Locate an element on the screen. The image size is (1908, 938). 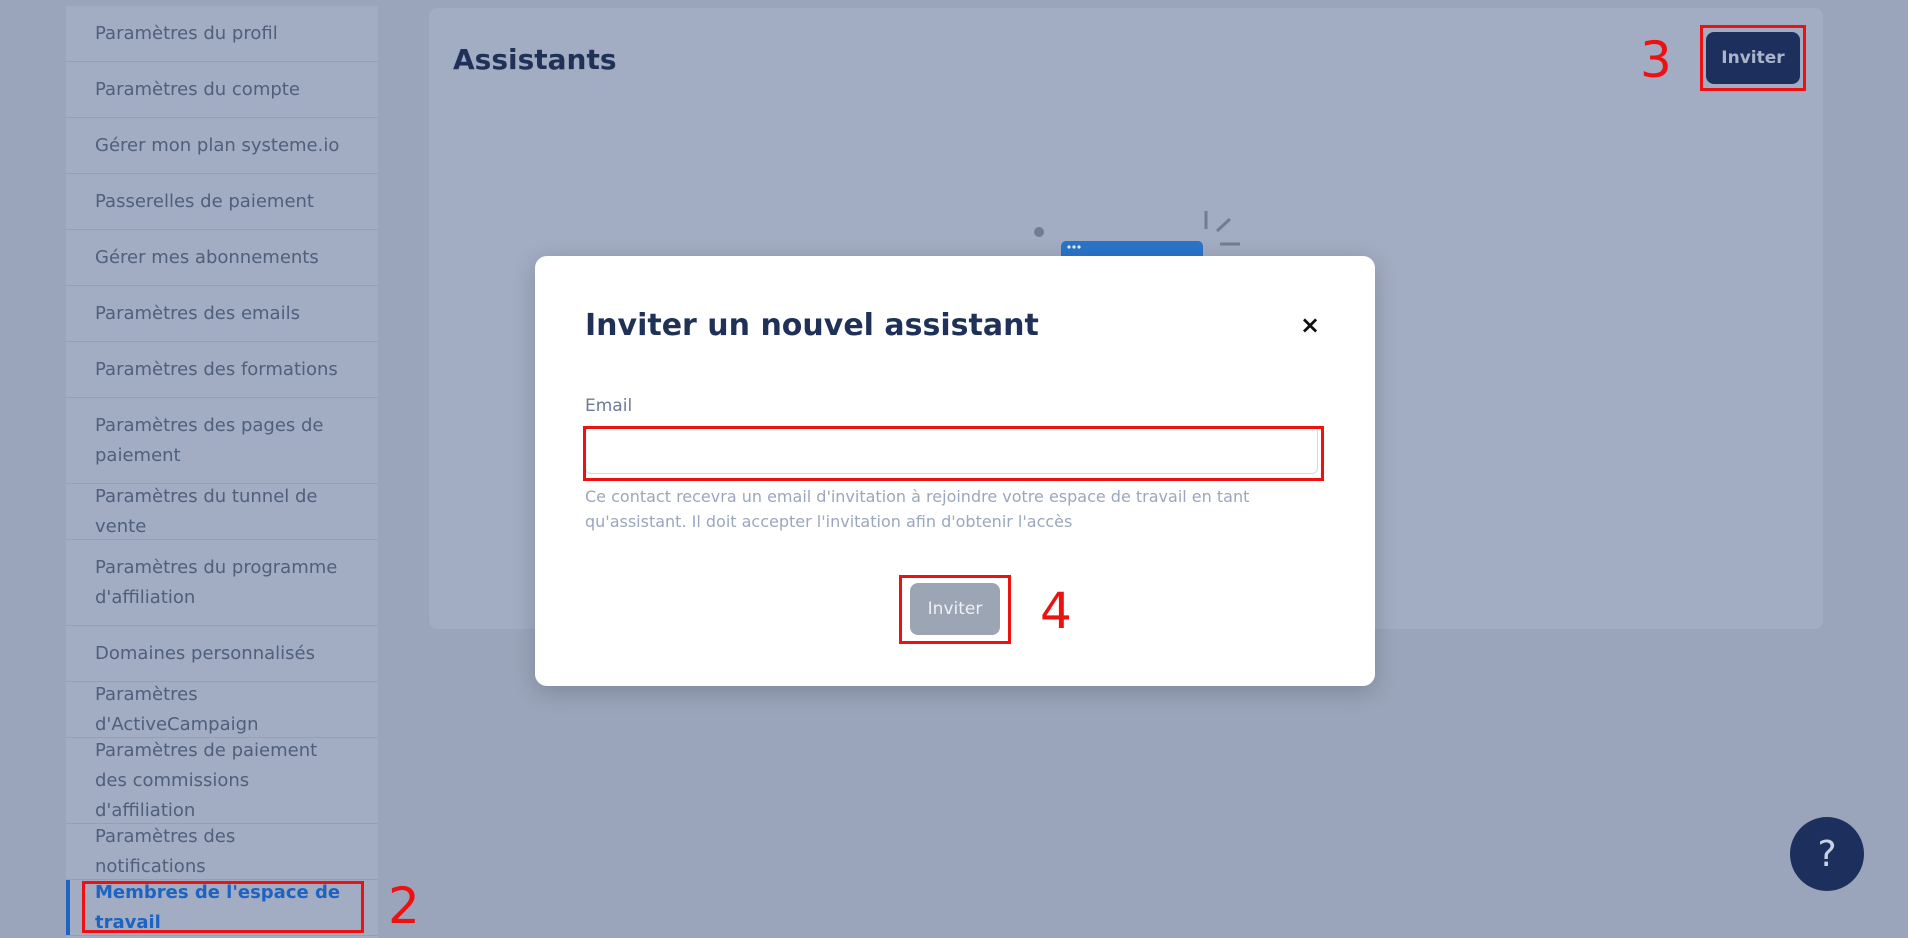
sidebar-item-label: Paramètres d'ActiveCampaign is located at coordinates (177, 709).